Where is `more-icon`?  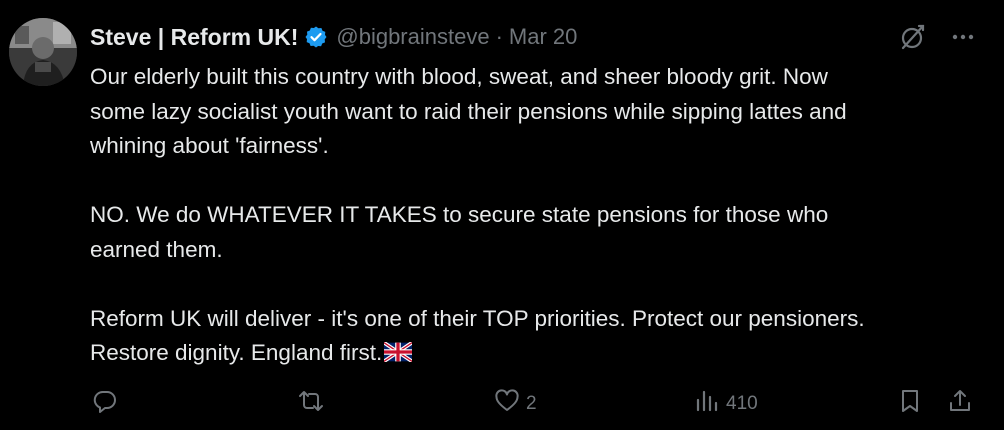 more-icon is located at coordinates (963, 37).